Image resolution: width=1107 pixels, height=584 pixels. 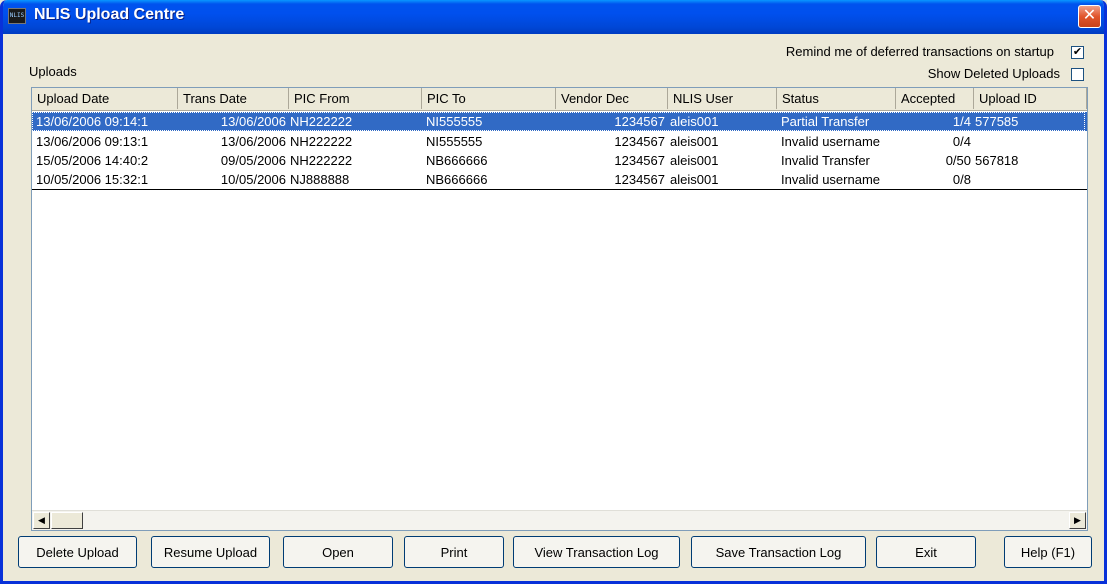 I want to click on scroll-thumb, so click(x=67, y=520).